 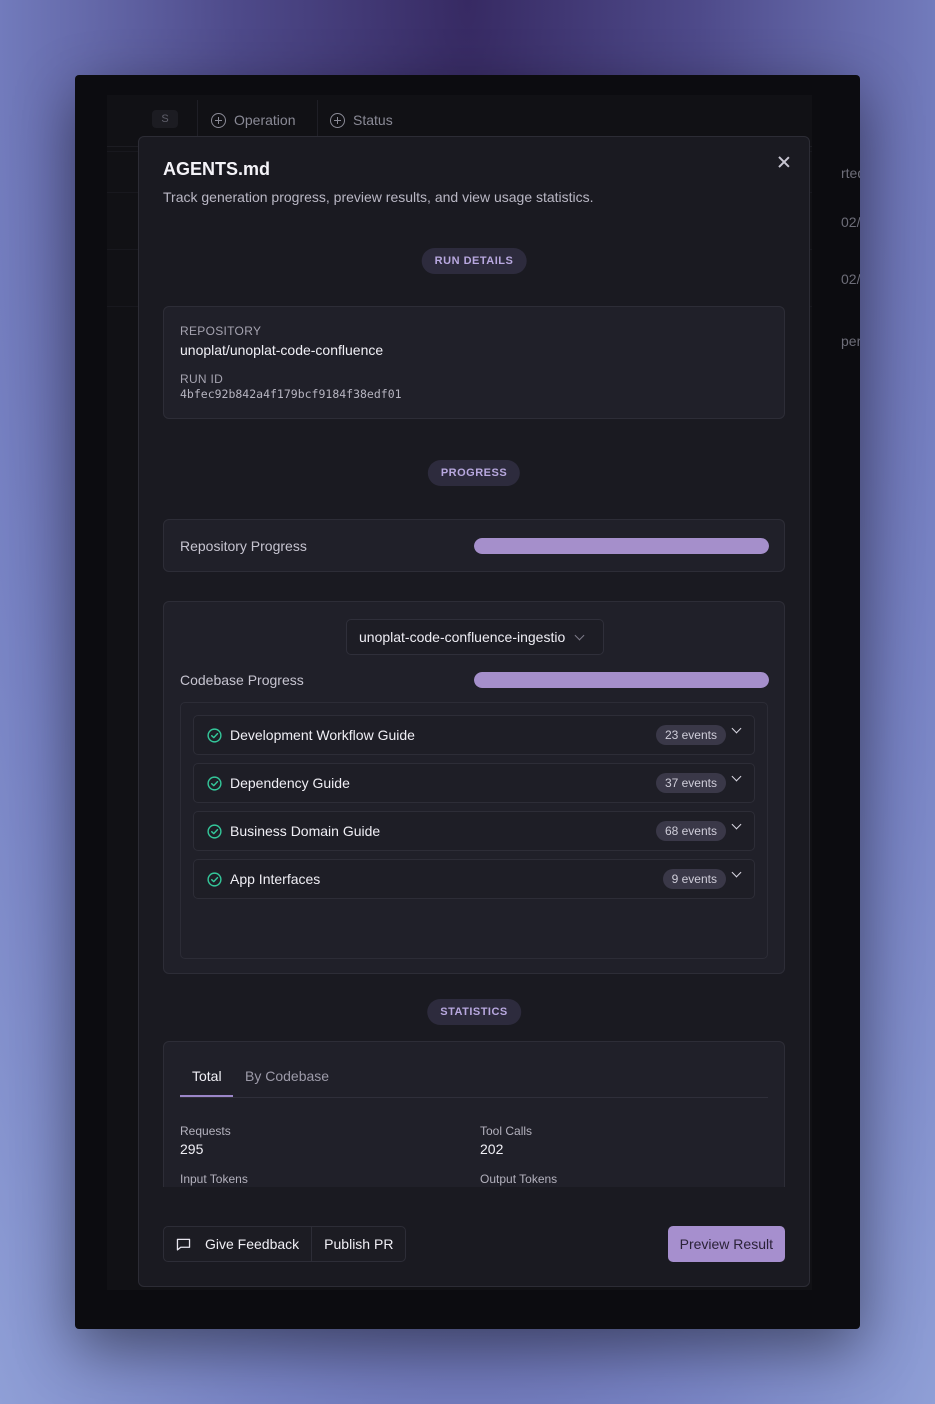 What do you see at coordinates (207, 1076) in the screenshot?
I see `tab-total: Total` at bounding box center [207, 1076].